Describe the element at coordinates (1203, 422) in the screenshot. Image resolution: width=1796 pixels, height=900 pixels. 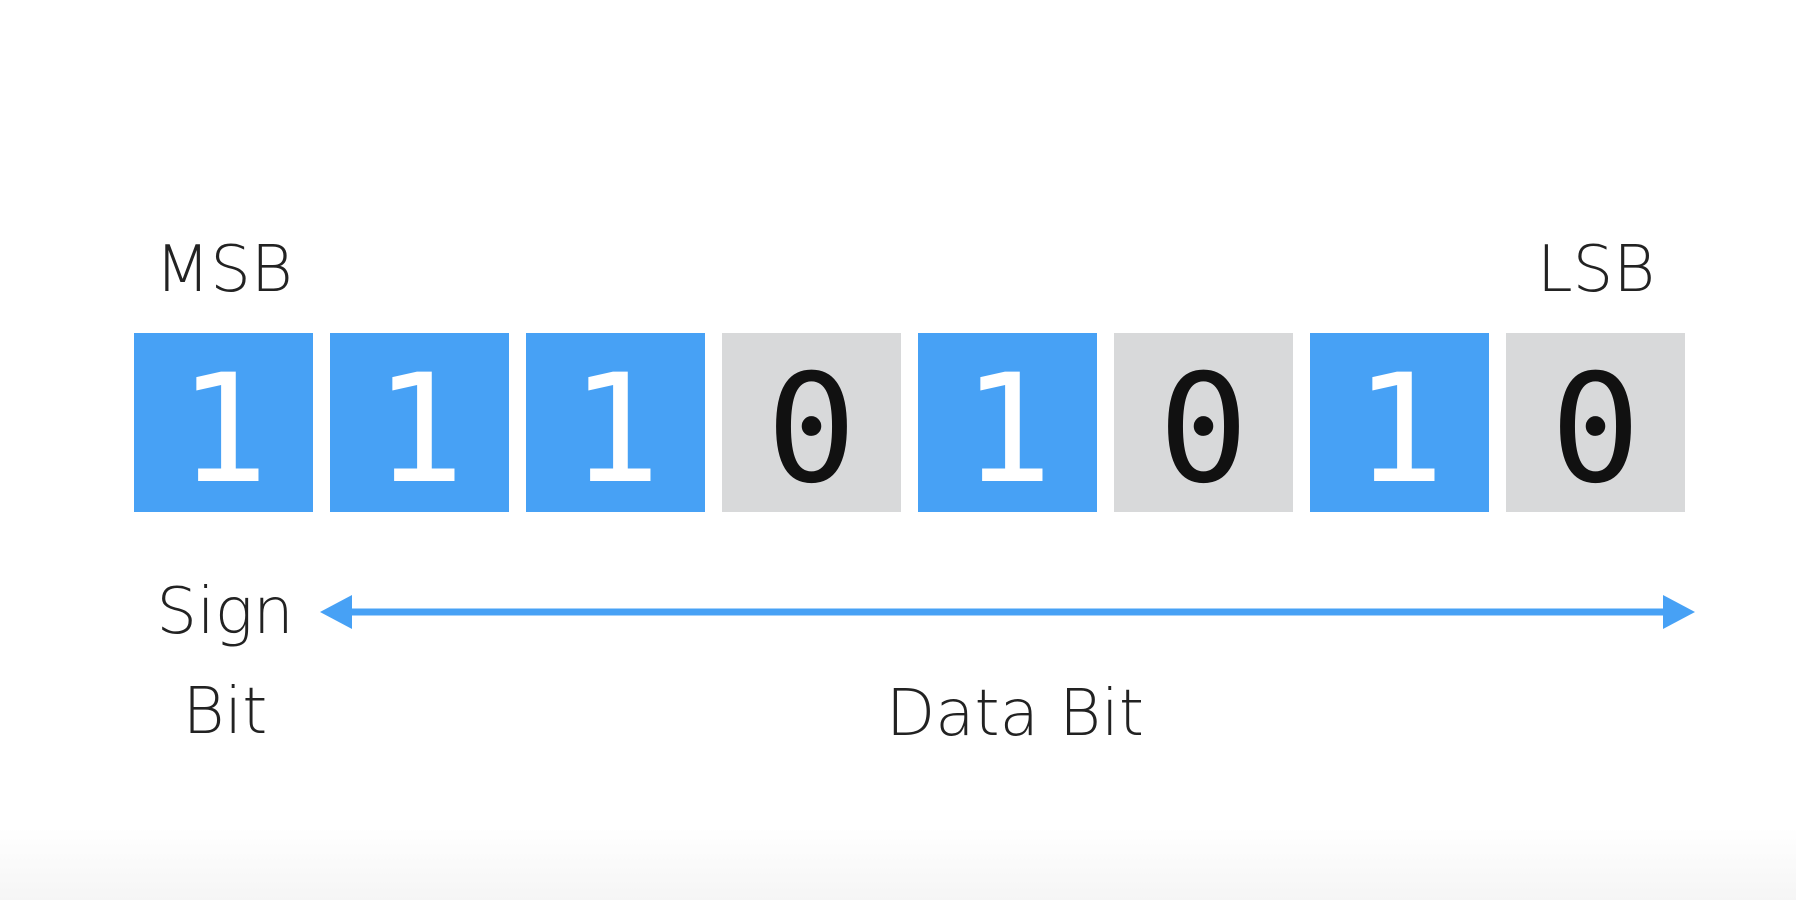
I see `bit-cell-6: 0` at that location.